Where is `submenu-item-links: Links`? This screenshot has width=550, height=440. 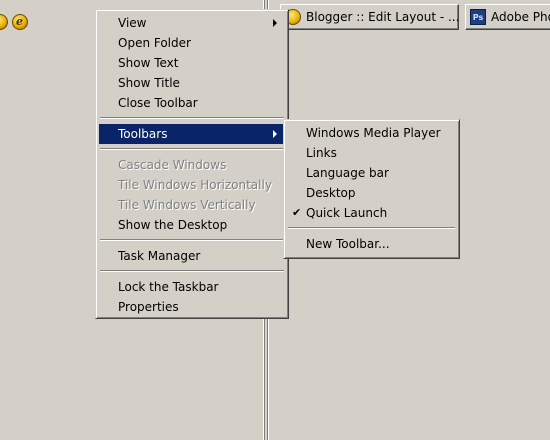 submenu-item-links: Links is located at coordinates (371, 153).